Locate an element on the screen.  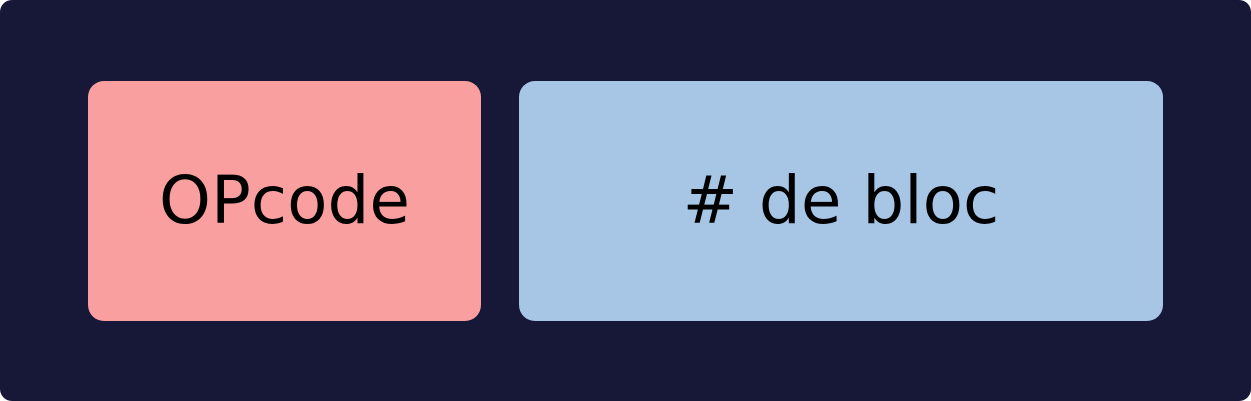
block-number-field-label: # de bloc is located at coordinates (841, 200).